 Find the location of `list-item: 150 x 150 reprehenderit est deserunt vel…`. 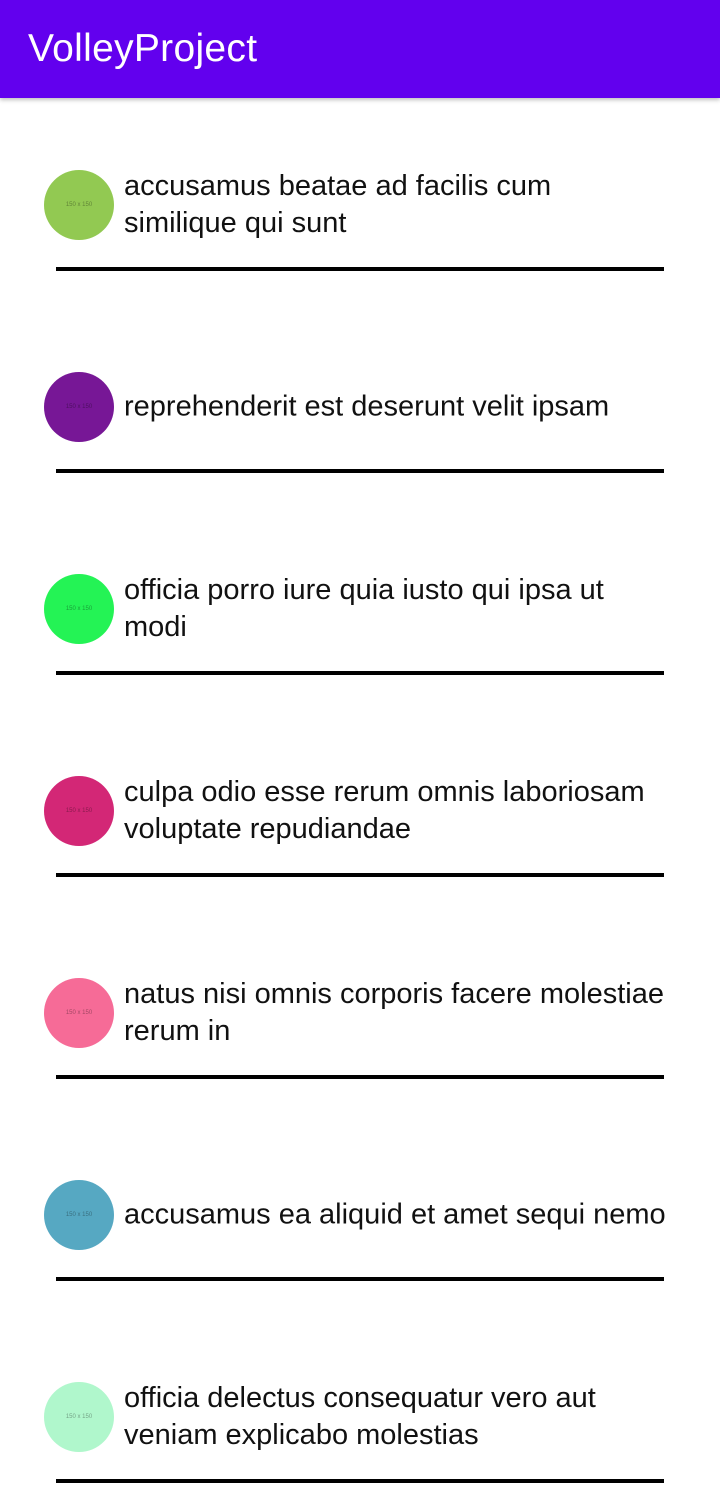

list-item: 150 x 150 reprehenderit est deserunt vel… is located at coordinates (360, 401).